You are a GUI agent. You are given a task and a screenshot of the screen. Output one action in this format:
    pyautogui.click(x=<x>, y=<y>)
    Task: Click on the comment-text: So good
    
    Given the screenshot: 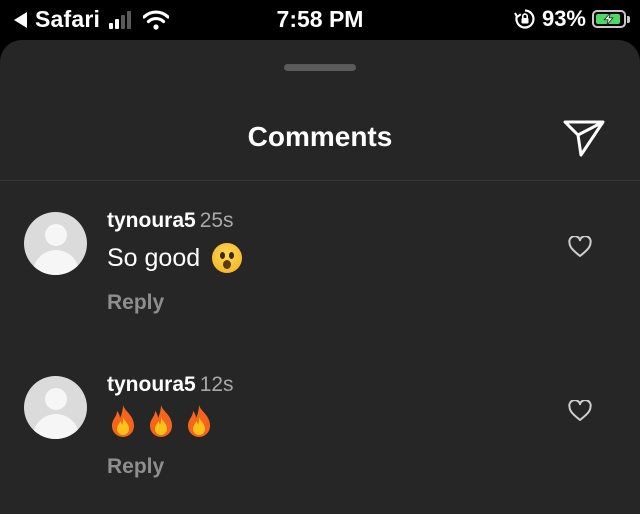 What is the action you would take?
    pyautogui.click(x=175, y=258)
    